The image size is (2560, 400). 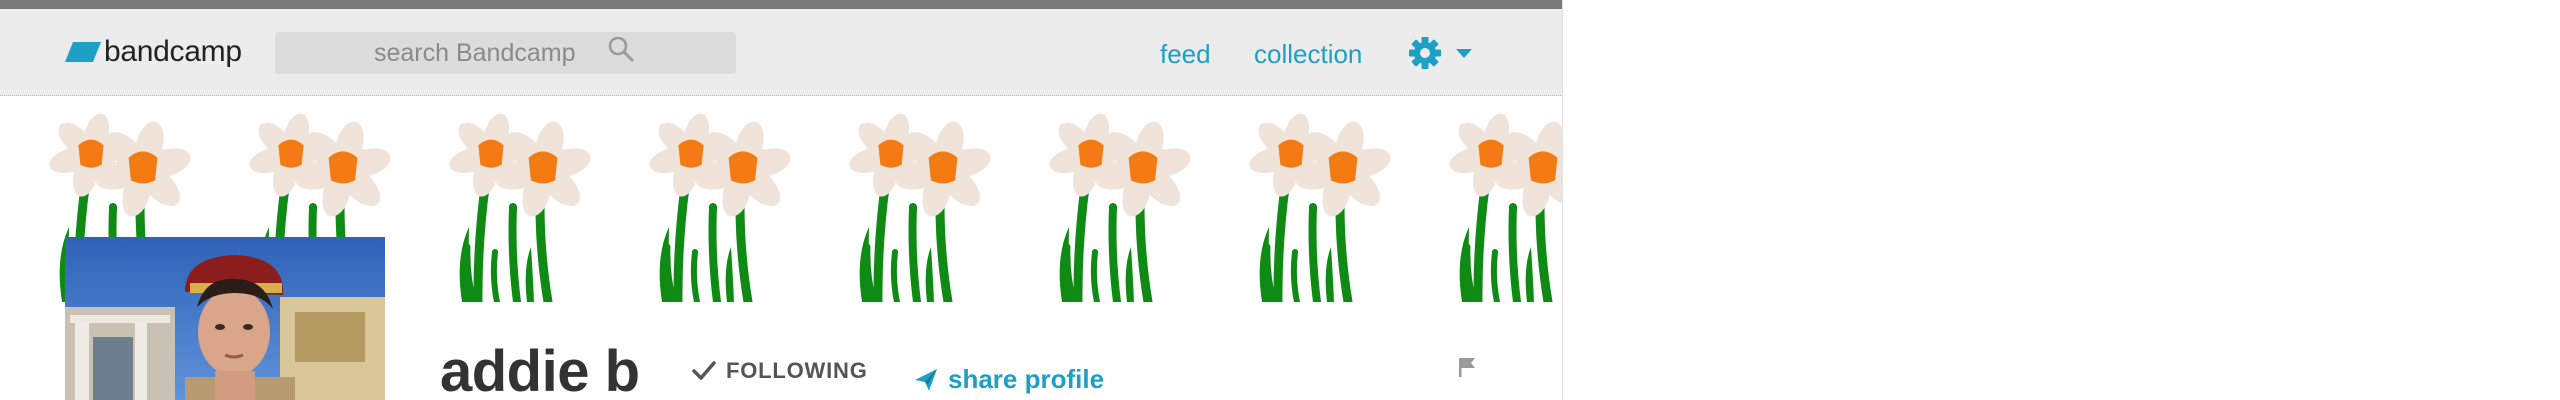 What do you see at coordinates (926, 379) in the screenshot?
I see `share-icon` at bounding box center [926, 379].